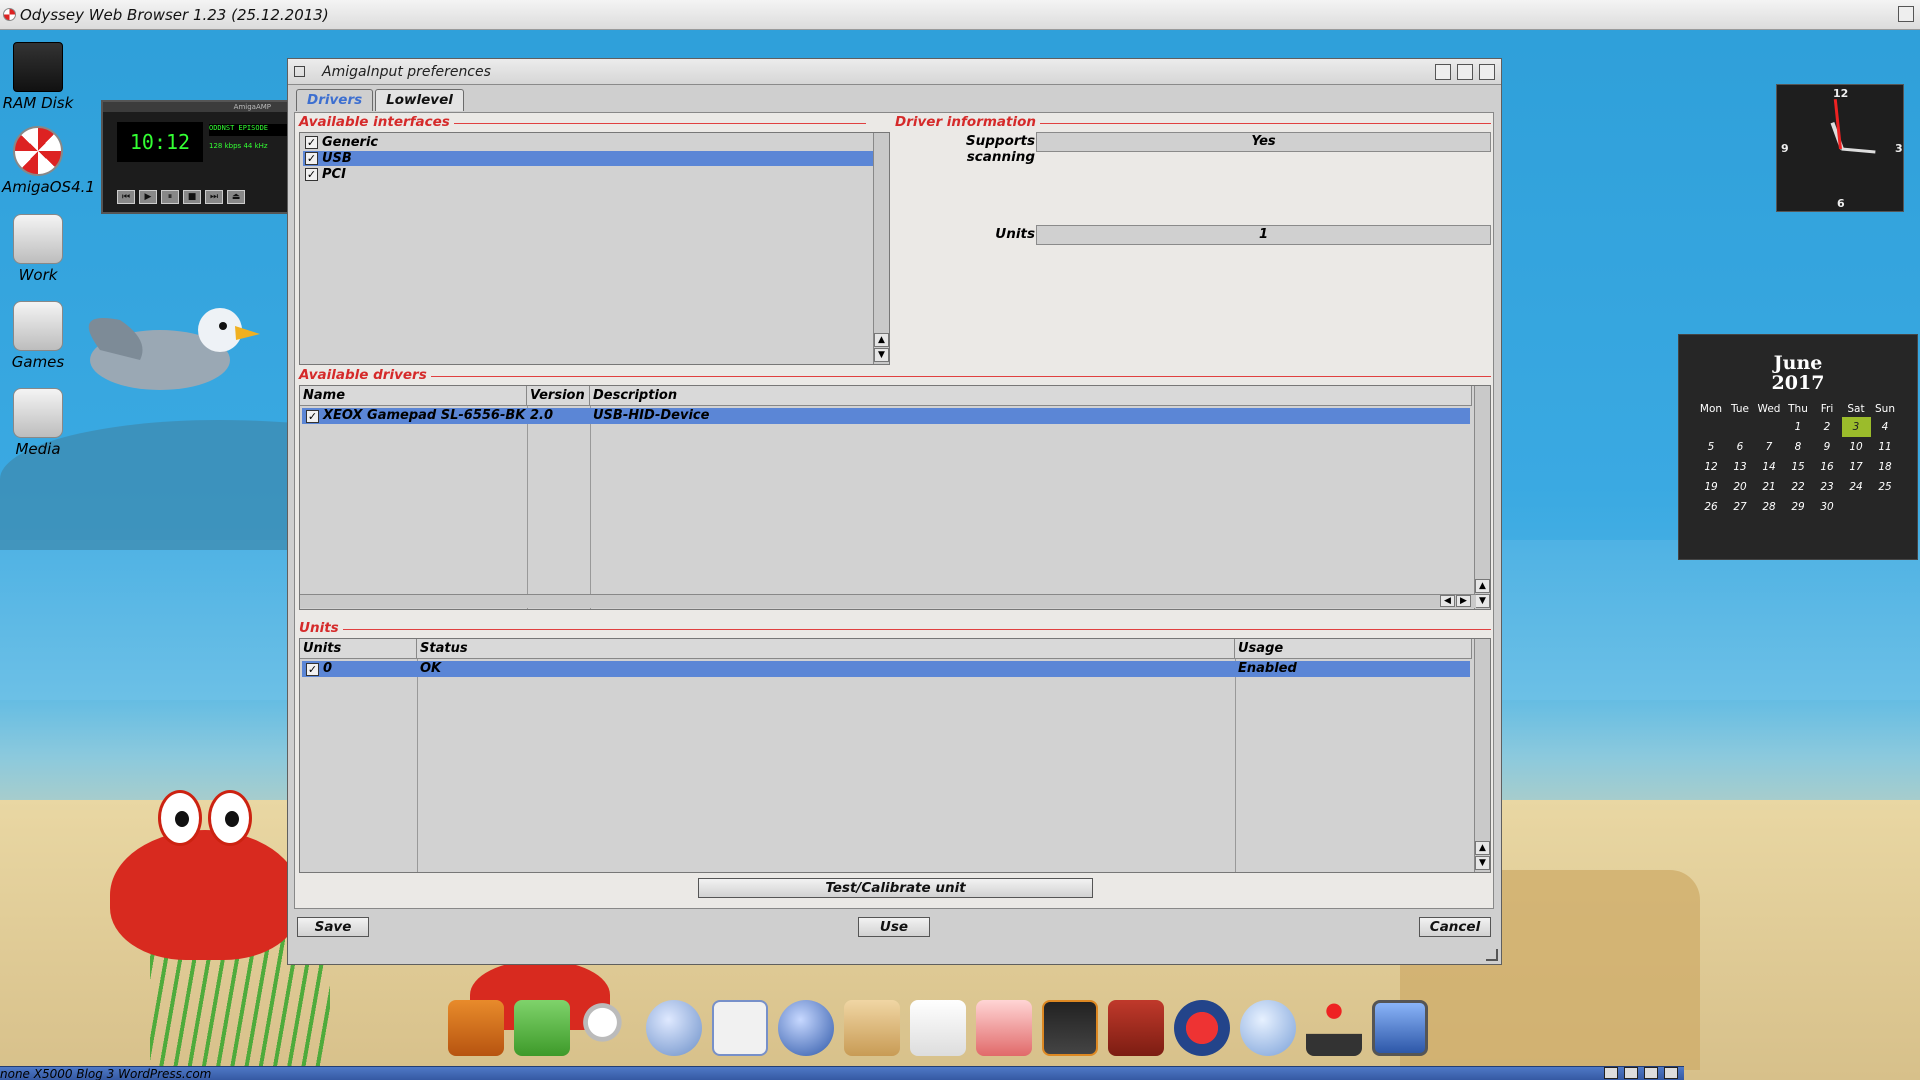 The width and height of the screenshot is (1920, 1080). What do you see at coordinates (192, 197) in the screenshot?
I see `stop-icon: ■` at bounding box center [192, 197].